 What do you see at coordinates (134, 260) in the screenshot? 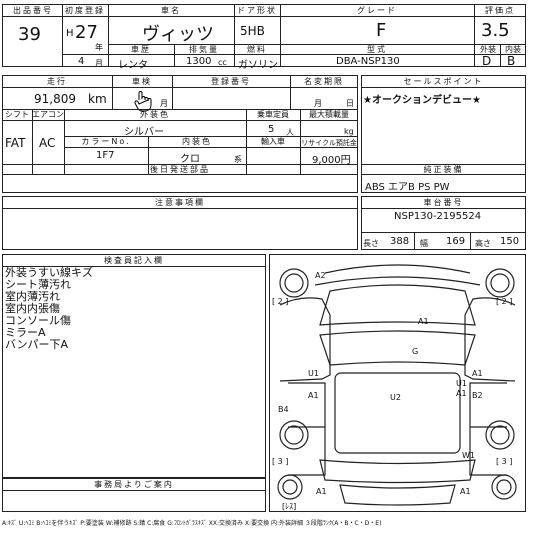
I see `inspector-label: 検査員記入欄` at bounding box center [134, 260].